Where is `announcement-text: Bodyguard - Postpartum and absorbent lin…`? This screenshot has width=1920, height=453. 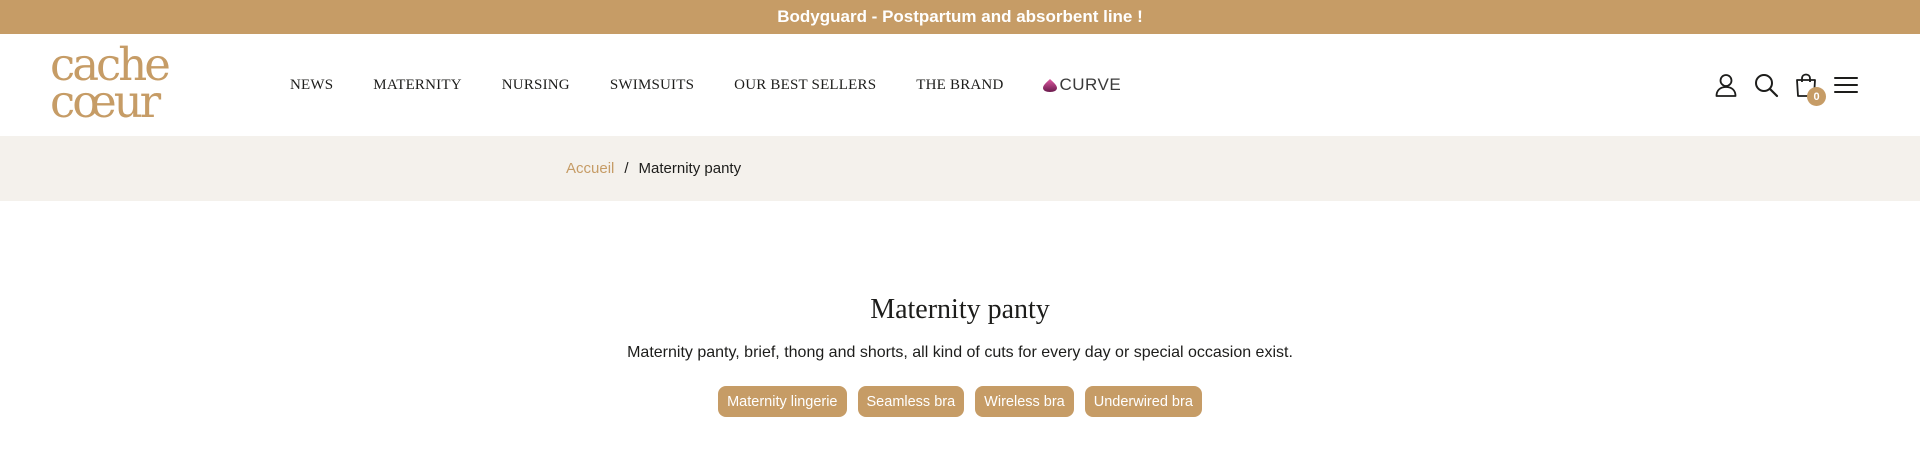
announcement-text: Bodyguard - Postpartum and absorbent lin… is located at coordinates (960, 16).